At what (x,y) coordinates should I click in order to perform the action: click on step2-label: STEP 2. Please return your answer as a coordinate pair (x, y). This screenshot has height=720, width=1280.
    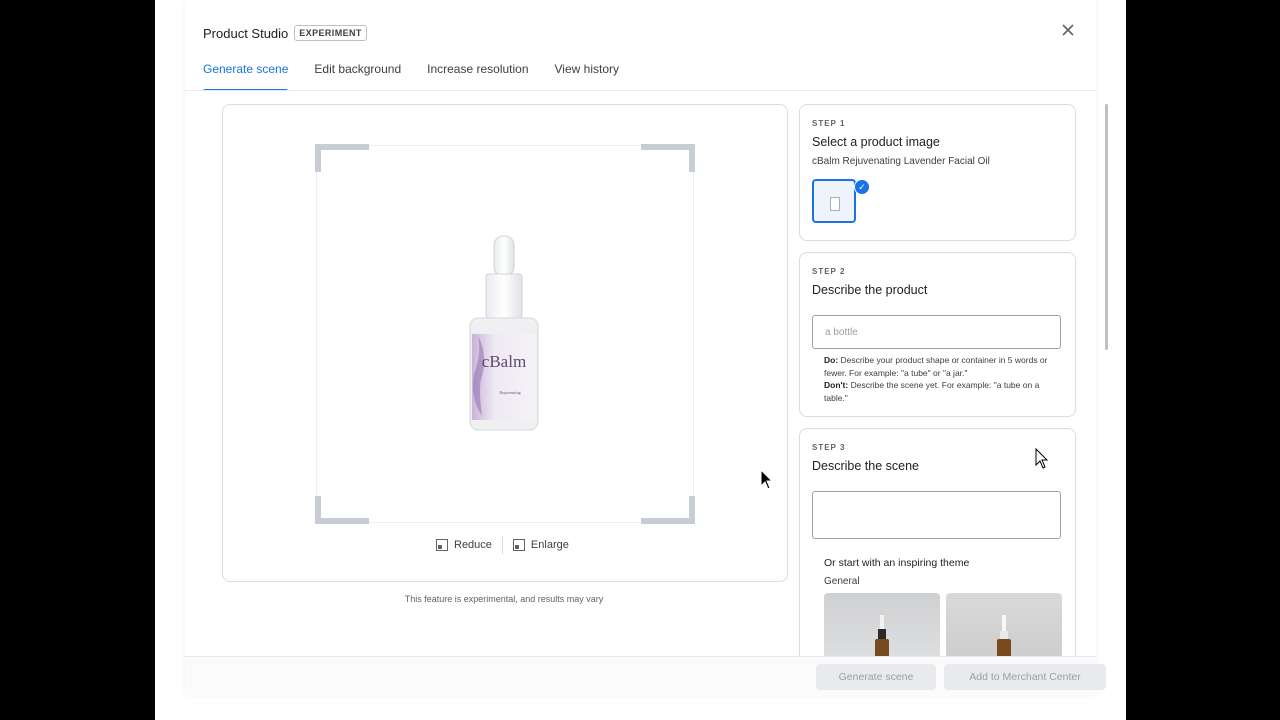
    Looking at the image, I should click on (829, 271).